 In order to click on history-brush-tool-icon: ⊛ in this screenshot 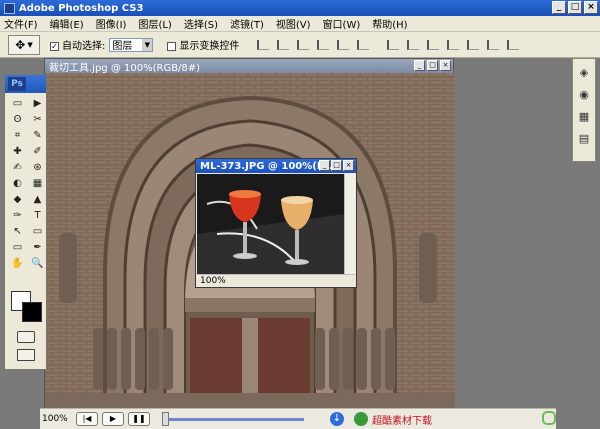, I will do `click(37, 168)`.